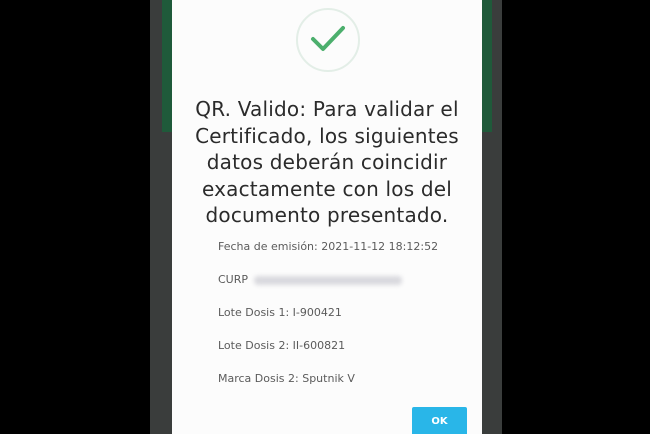 The image size is (650, 434). What do you see at coordinates (319, 345) in the screenshot?
I see `field-value: II-600821` at bounding box center [319, 345].